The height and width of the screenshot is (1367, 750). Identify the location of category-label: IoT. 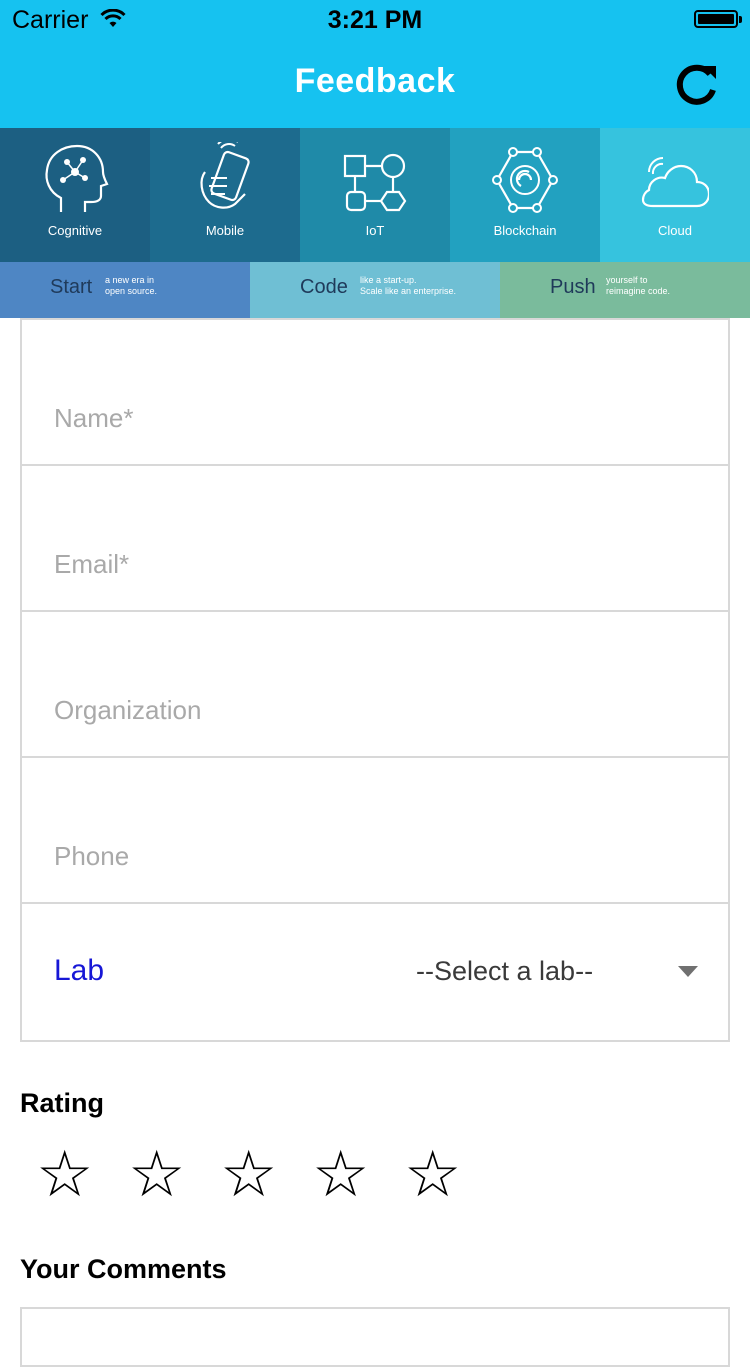
(375, 230).